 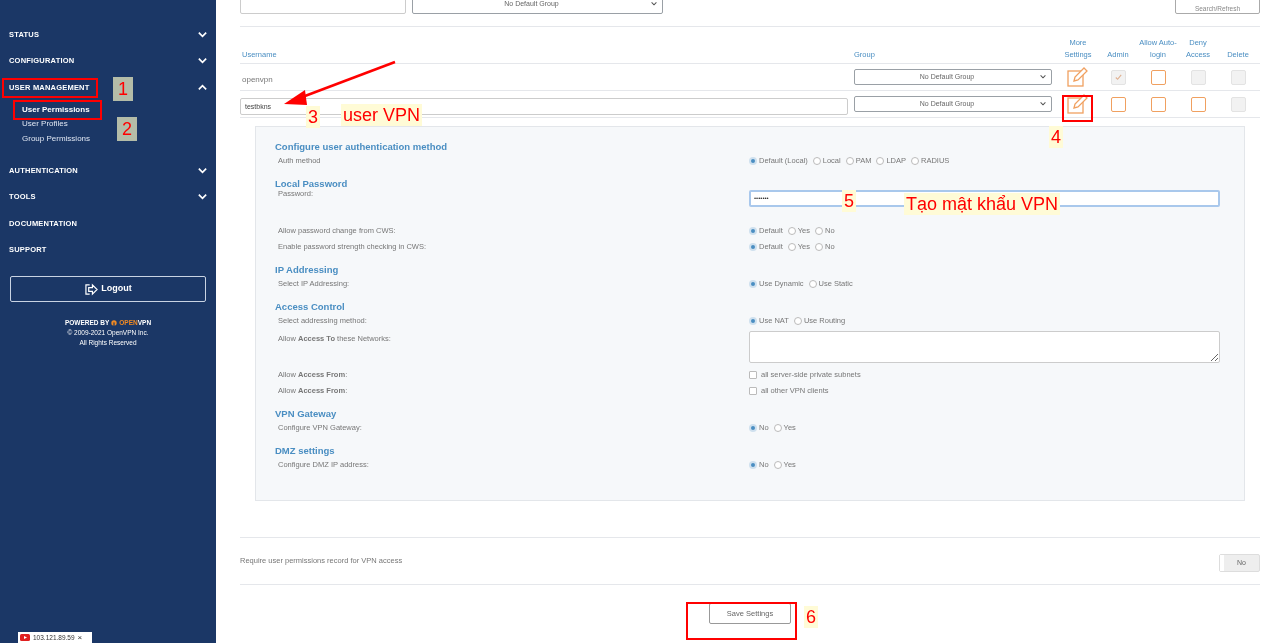 What do you see at coordinates (984, 347) in the screenshot?
I see `networks-field` at bounding box center [984, 347].